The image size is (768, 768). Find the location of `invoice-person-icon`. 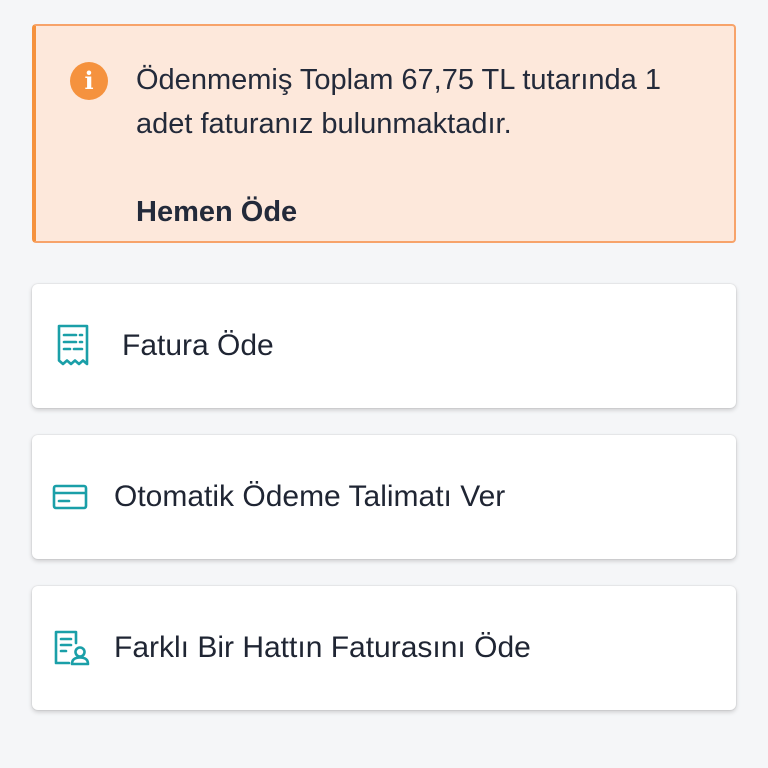

invoice-person-icon is located at coordinates (71, 648).